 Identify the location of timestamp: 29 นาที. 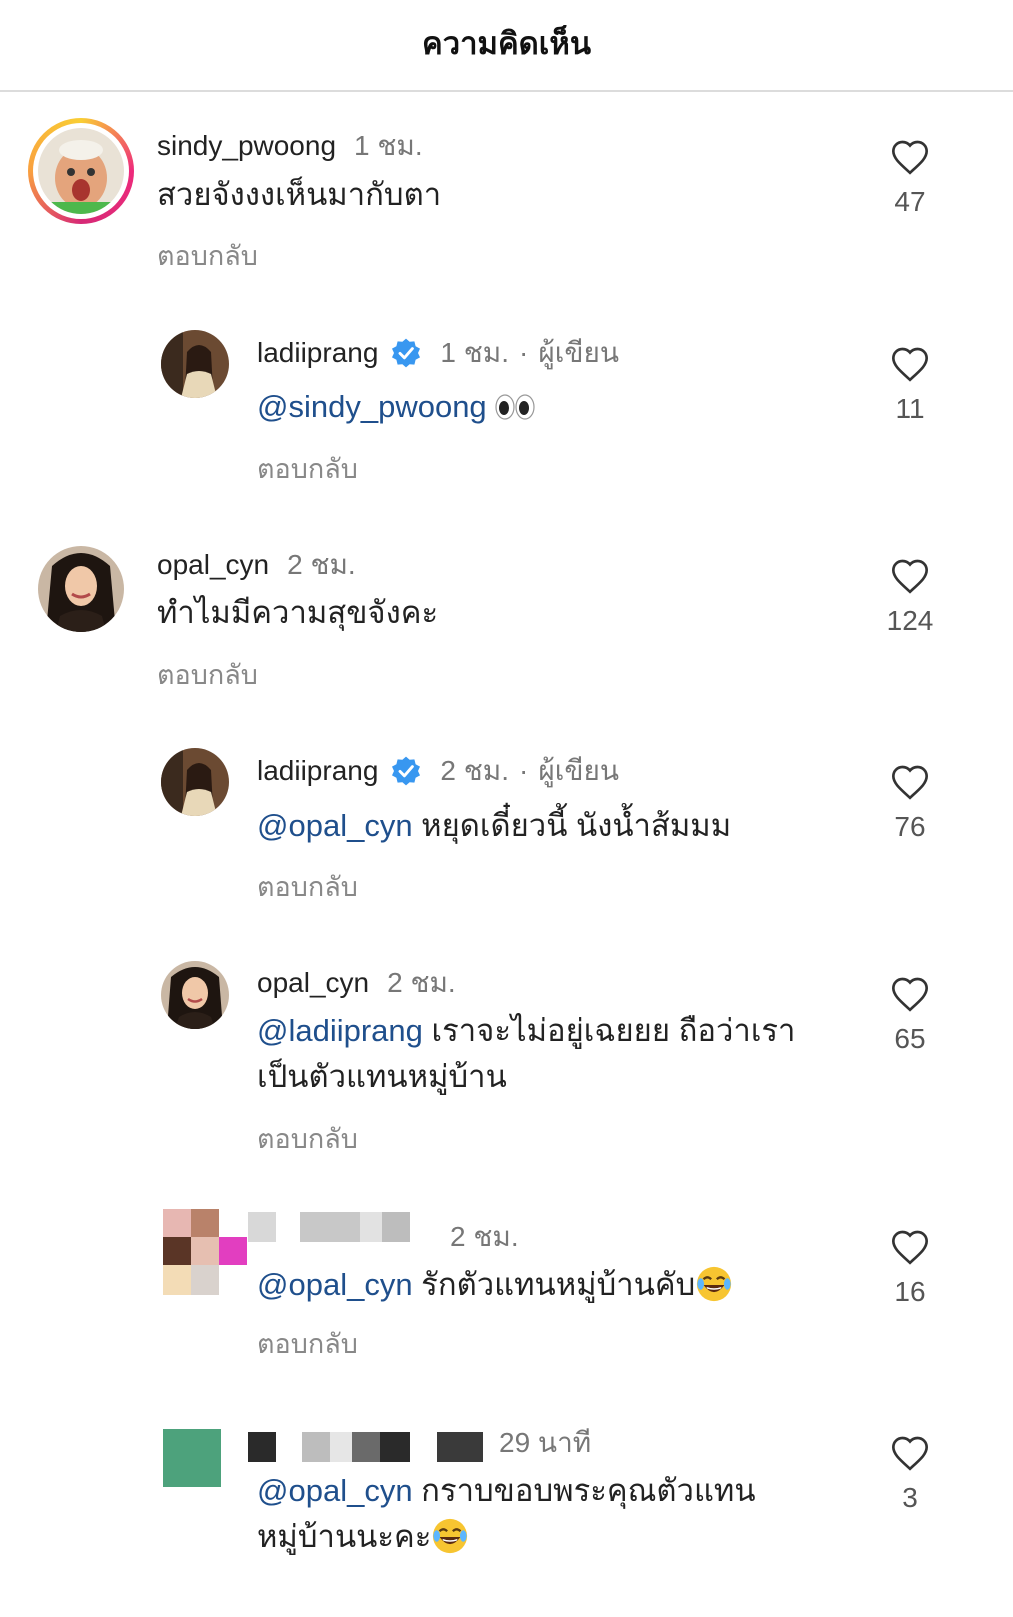
(545, 1442).